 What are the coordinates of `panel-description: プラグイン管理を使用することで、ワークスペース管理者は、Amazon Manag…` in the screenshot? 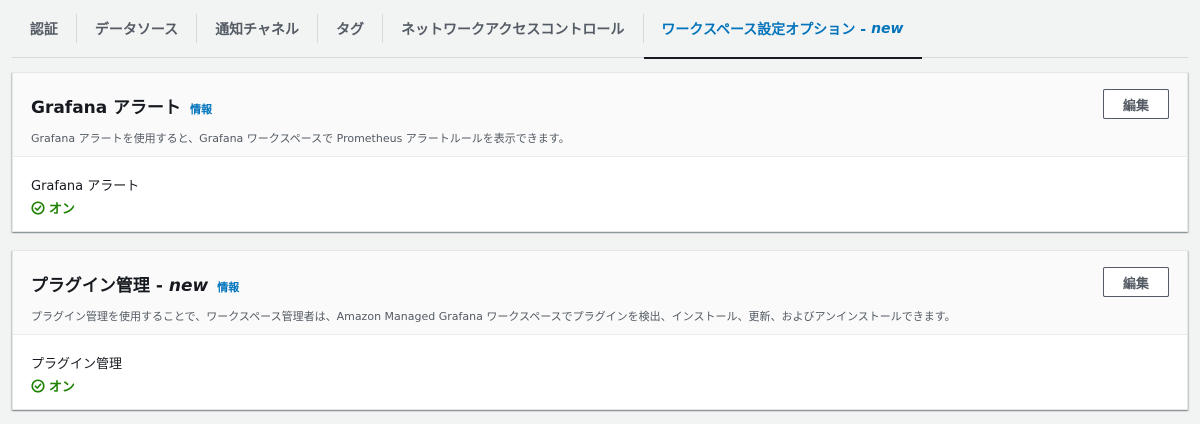 It's located at (493, 316).